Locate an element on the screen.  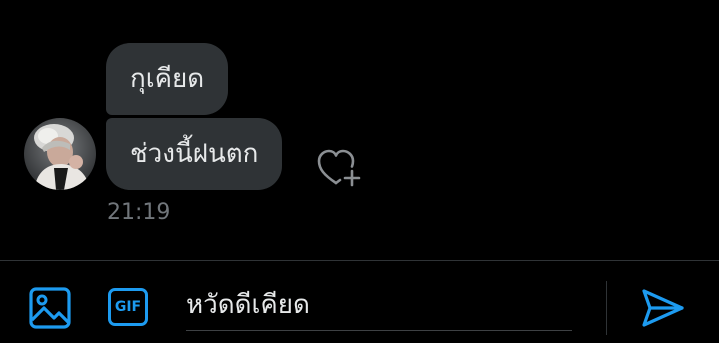
message-timestamp: 21:19 is located at coordinates (139, 212).